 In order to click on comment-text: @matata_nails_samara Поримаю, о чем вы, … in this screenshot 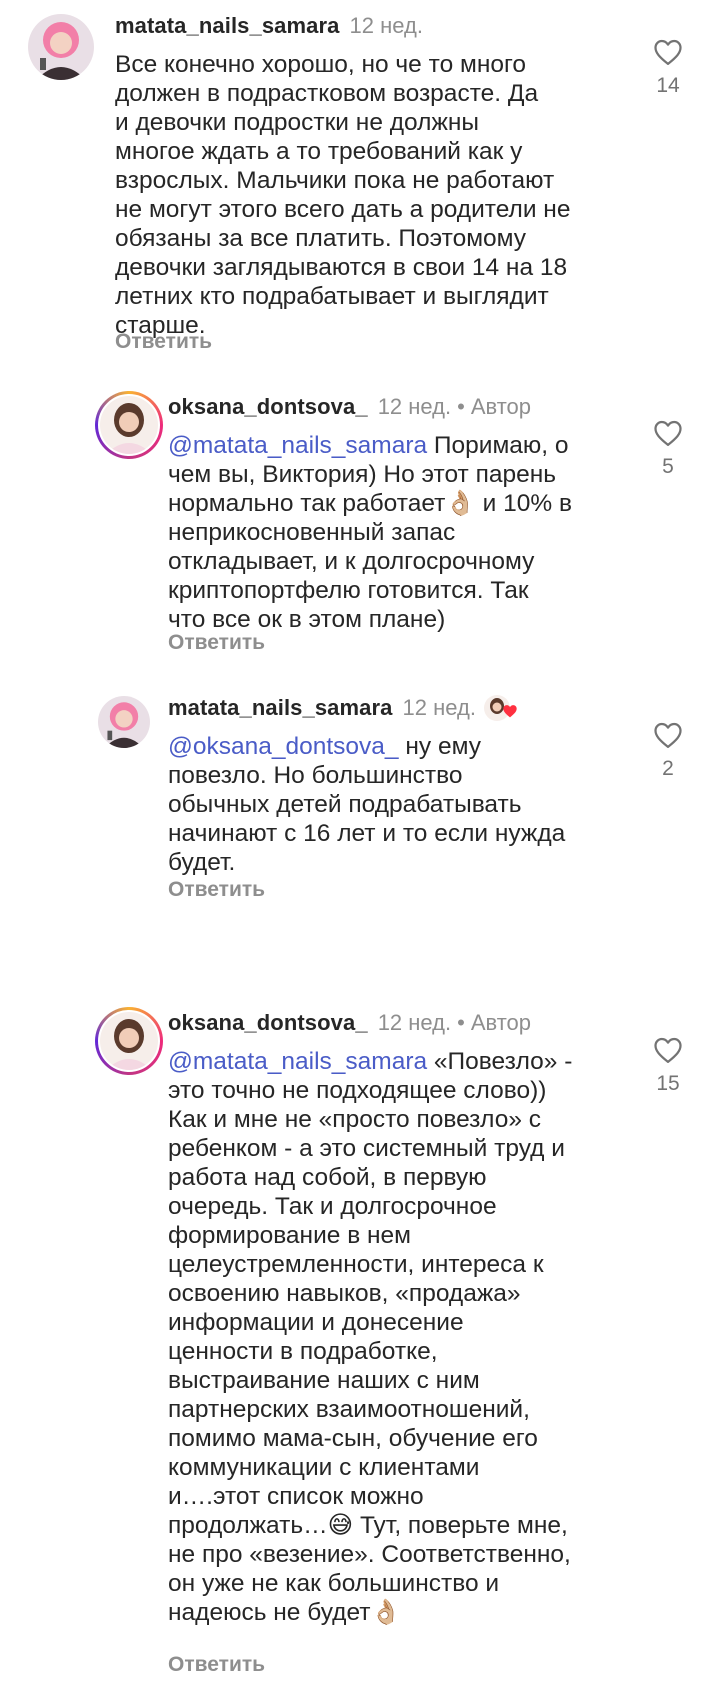, I will do `click(393, 532)`.